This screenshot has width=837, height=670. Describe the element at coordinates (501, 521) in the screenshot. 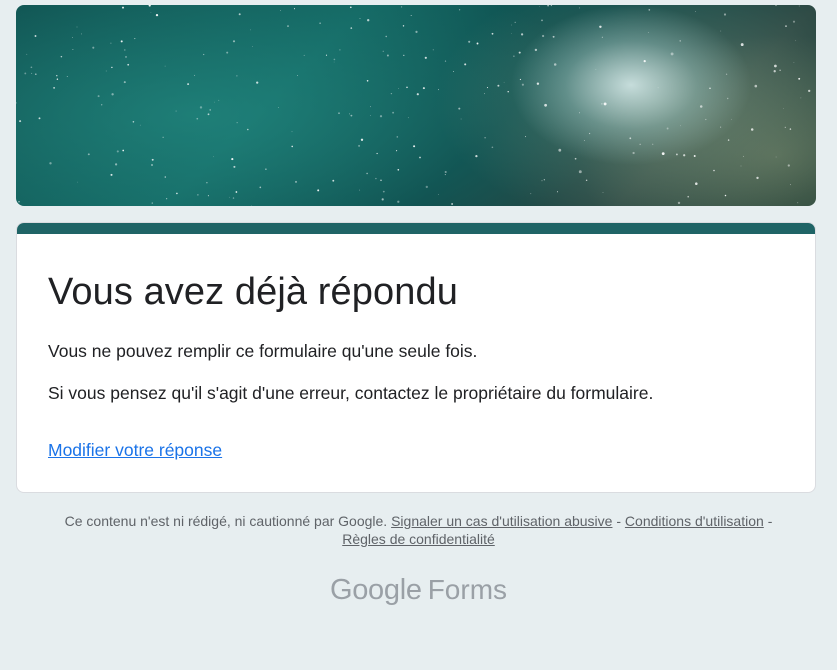

I see `report-abuse-link: Signaler un cas d'utilisation abusive` at that location.